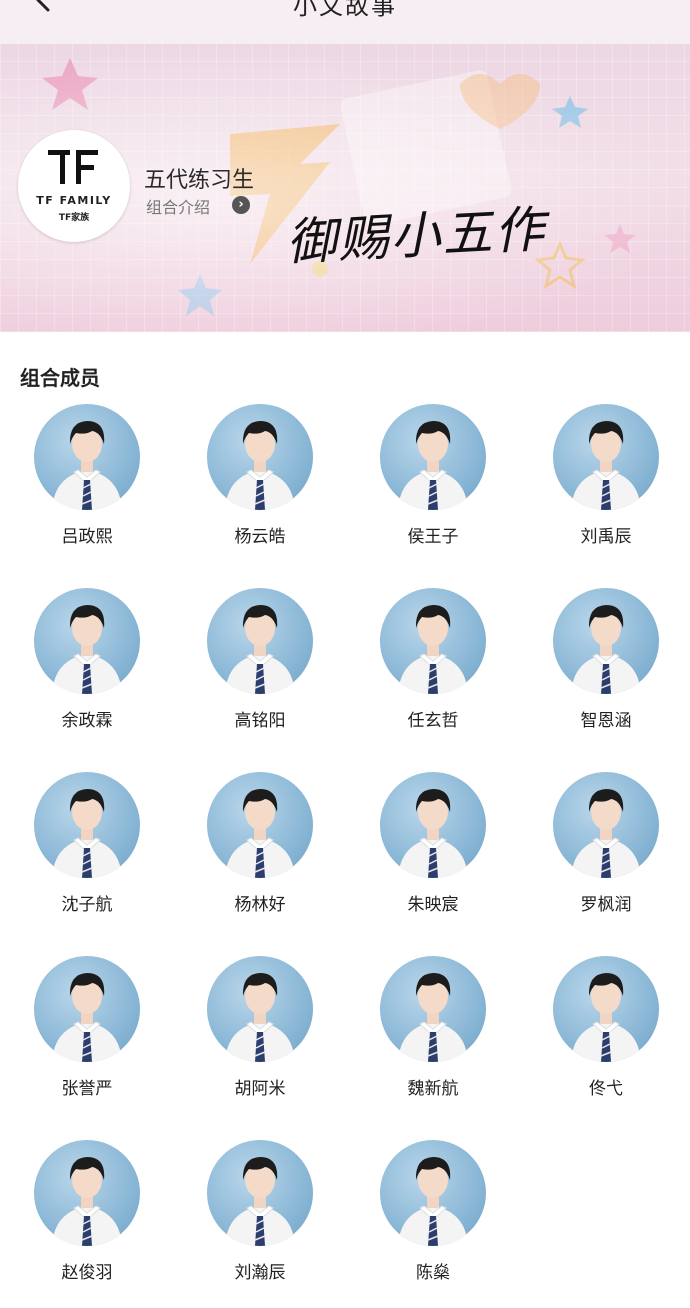  What do you see at coordinates (433, 905) in the screenshot?
I see `member-name: 朱映宸` at bounding box center [433, 905].